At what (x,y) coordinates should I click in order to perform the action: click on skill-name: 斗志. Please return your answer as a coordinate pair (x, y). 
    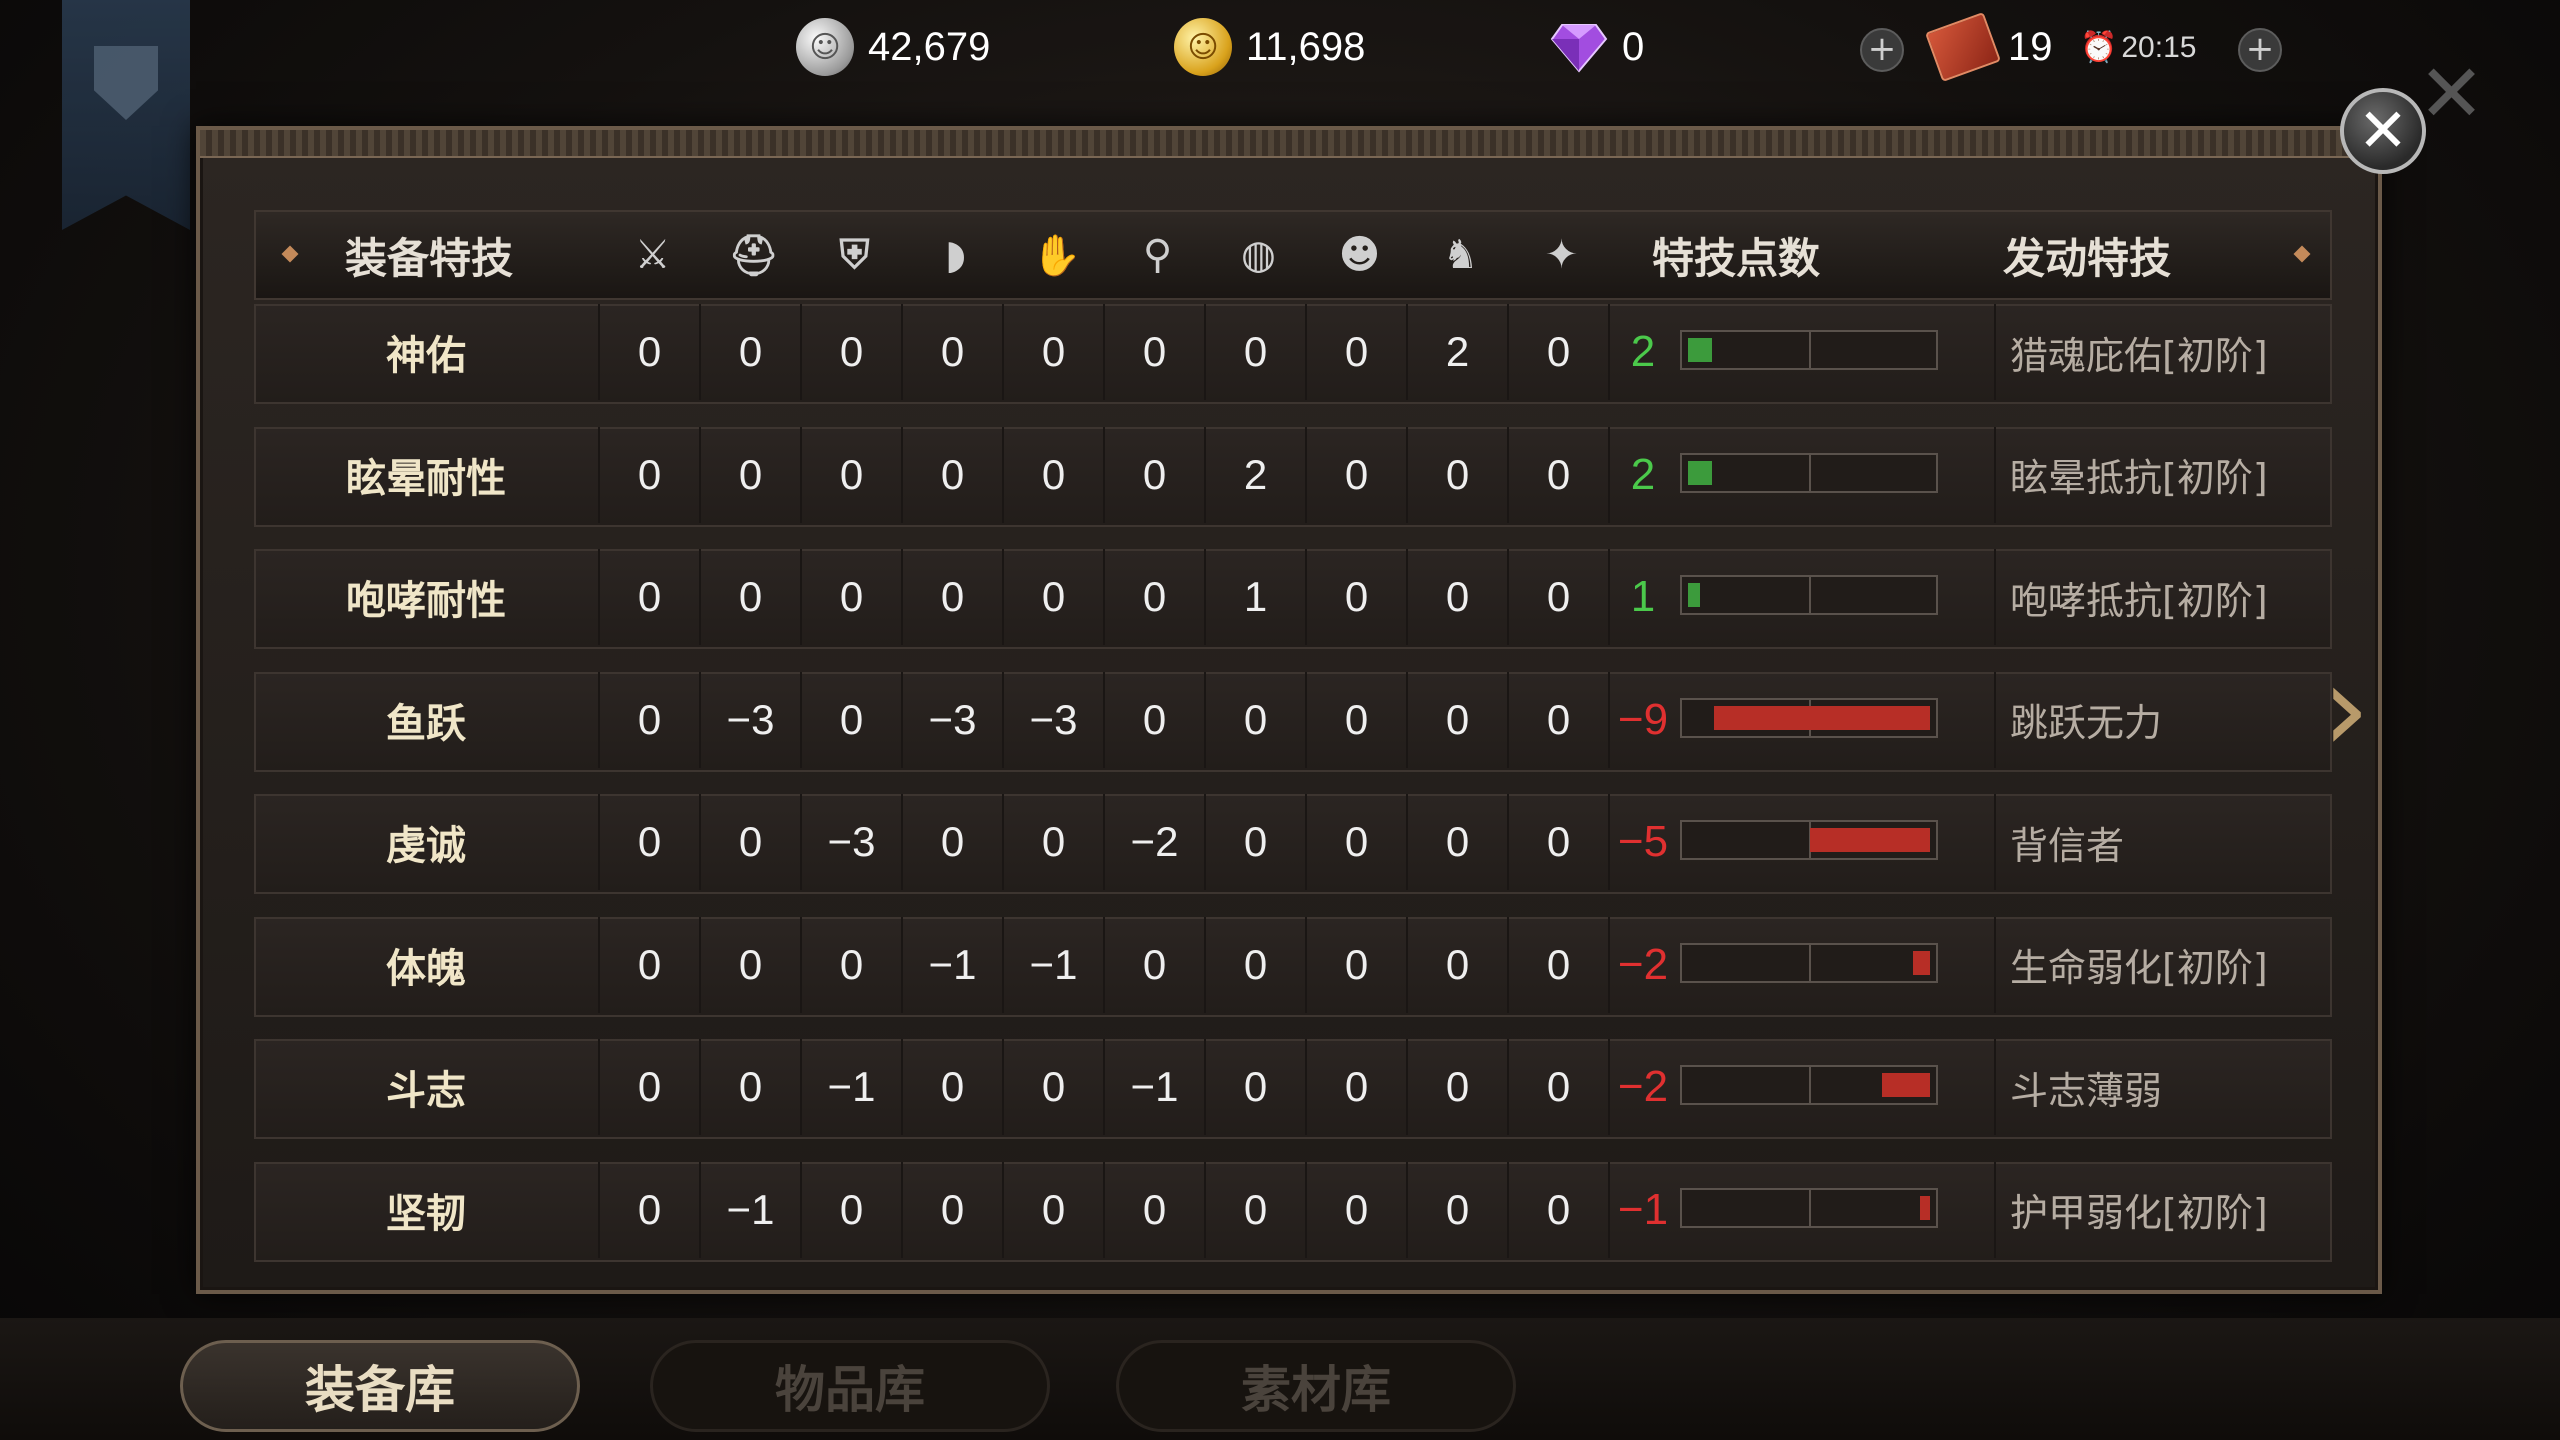
    Looking at the image, I should click on (427, 1087).